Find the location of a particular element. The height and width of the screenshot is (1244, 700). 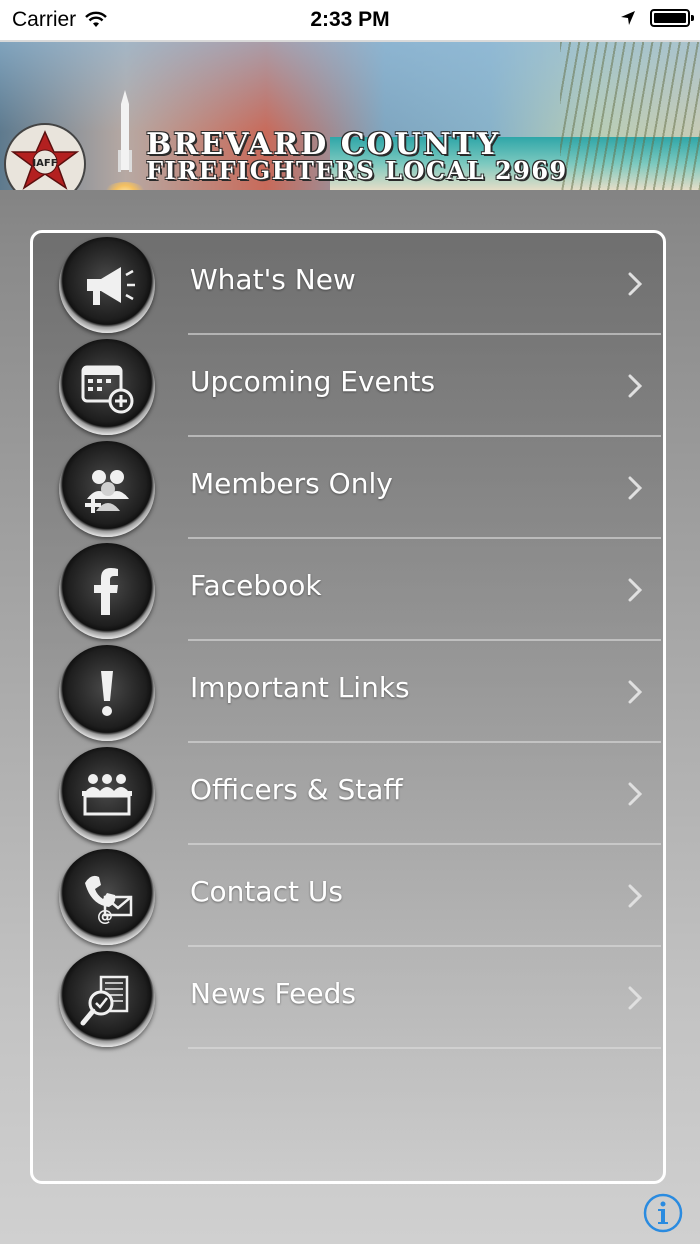

status-right is located at coordinates (657, 18).